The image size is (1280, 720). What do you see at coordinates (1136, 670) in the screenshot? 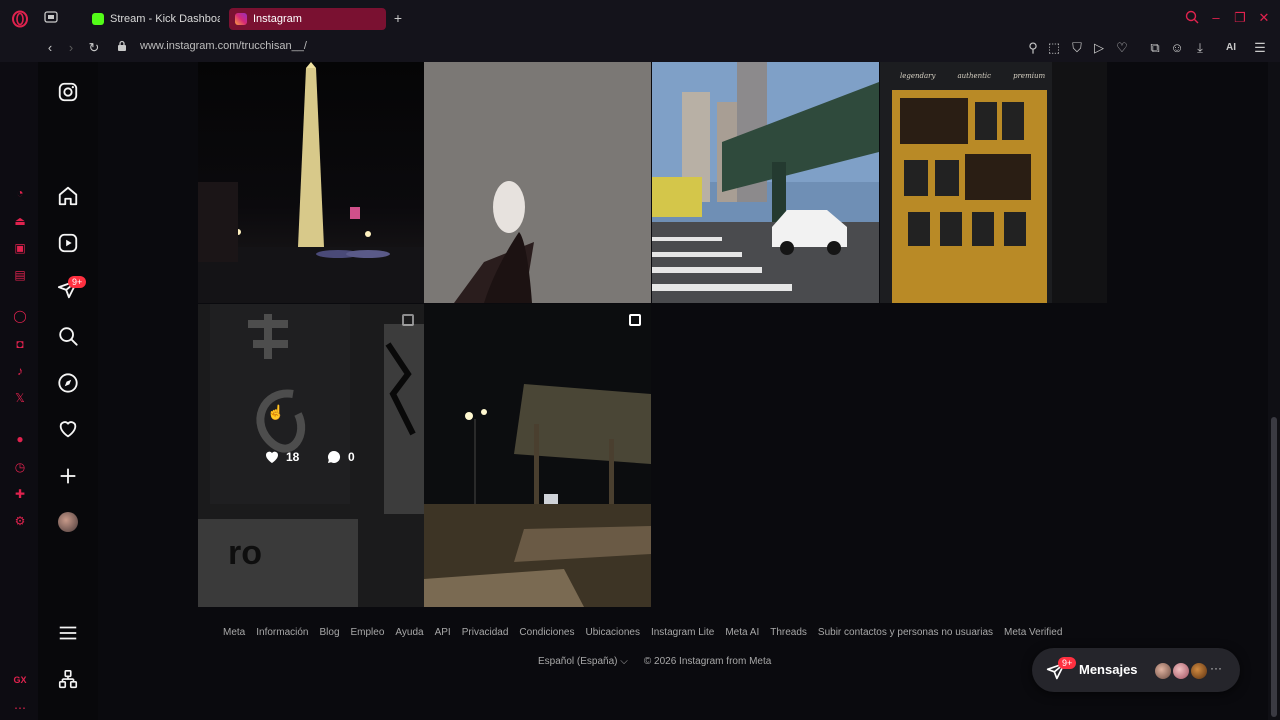
I see `messages-pill: 9+ Mensajes ···` at bounding box center [1136, 670].